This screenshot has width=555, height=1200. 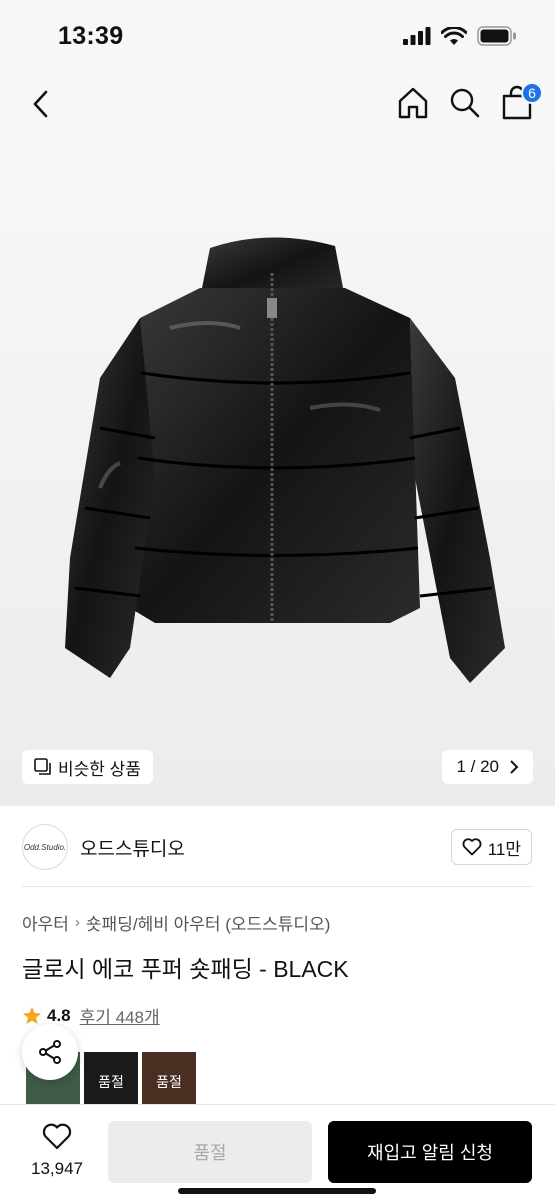 I want to click on rating-value: 4.8, so click(x=59, y=1015).